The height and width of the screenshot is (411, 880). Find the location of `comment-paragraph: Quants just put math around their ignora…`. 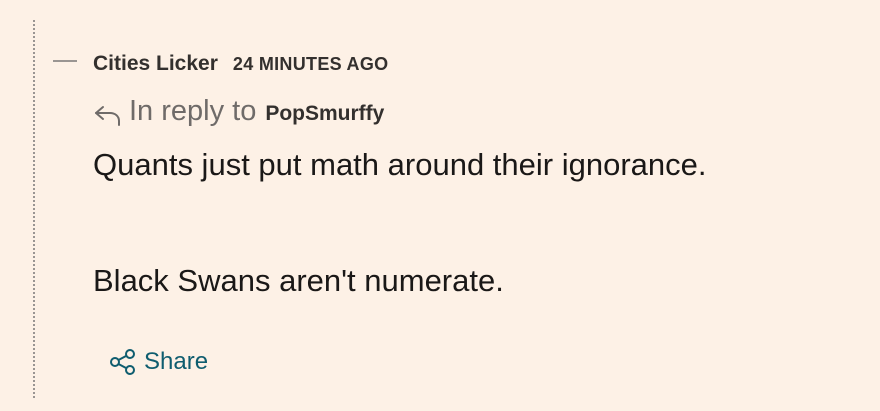

comment-paragraph: Quants just put math around their ignora… is located at coordinates (400, 164).